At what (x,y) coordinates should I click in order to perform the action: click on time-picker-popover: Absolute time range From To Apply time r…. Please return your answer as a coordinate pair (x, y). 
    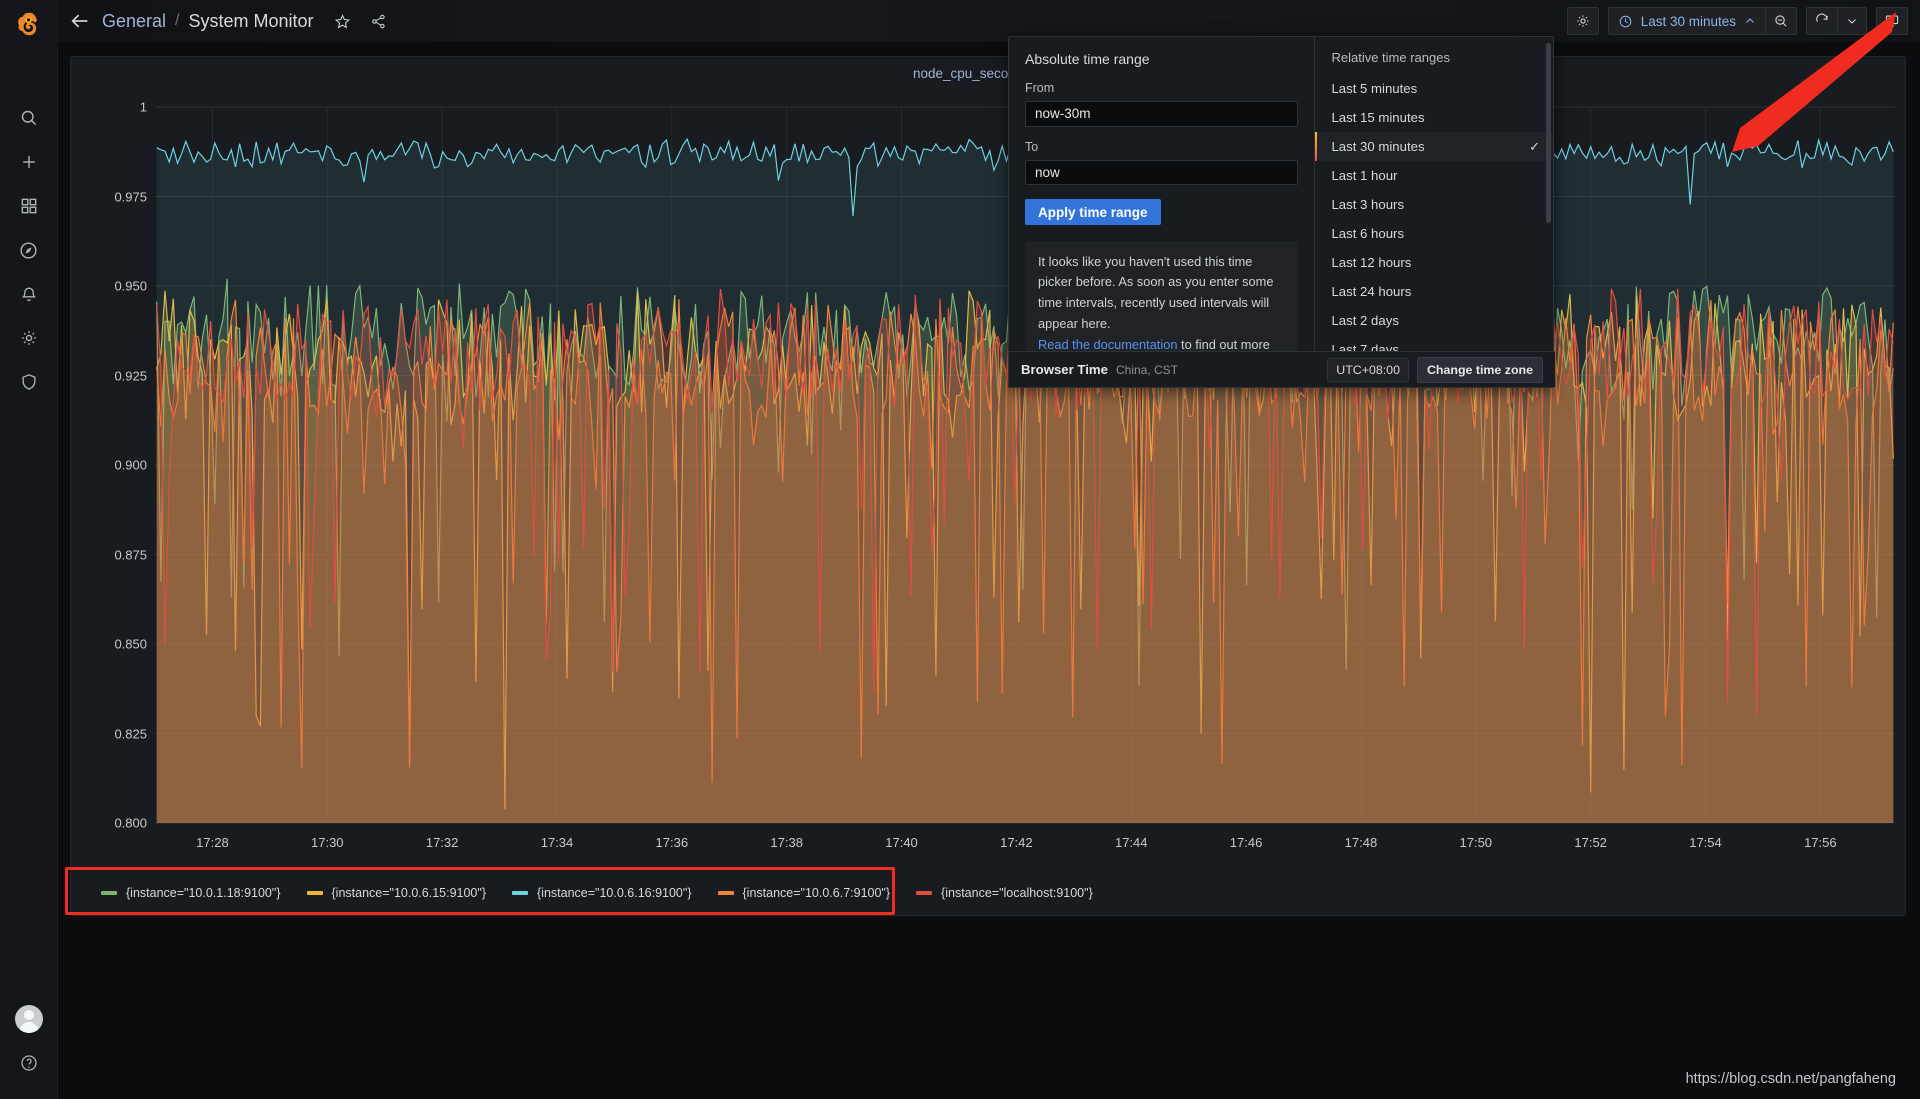
    Looking at the image, I should click on (1281, 212).